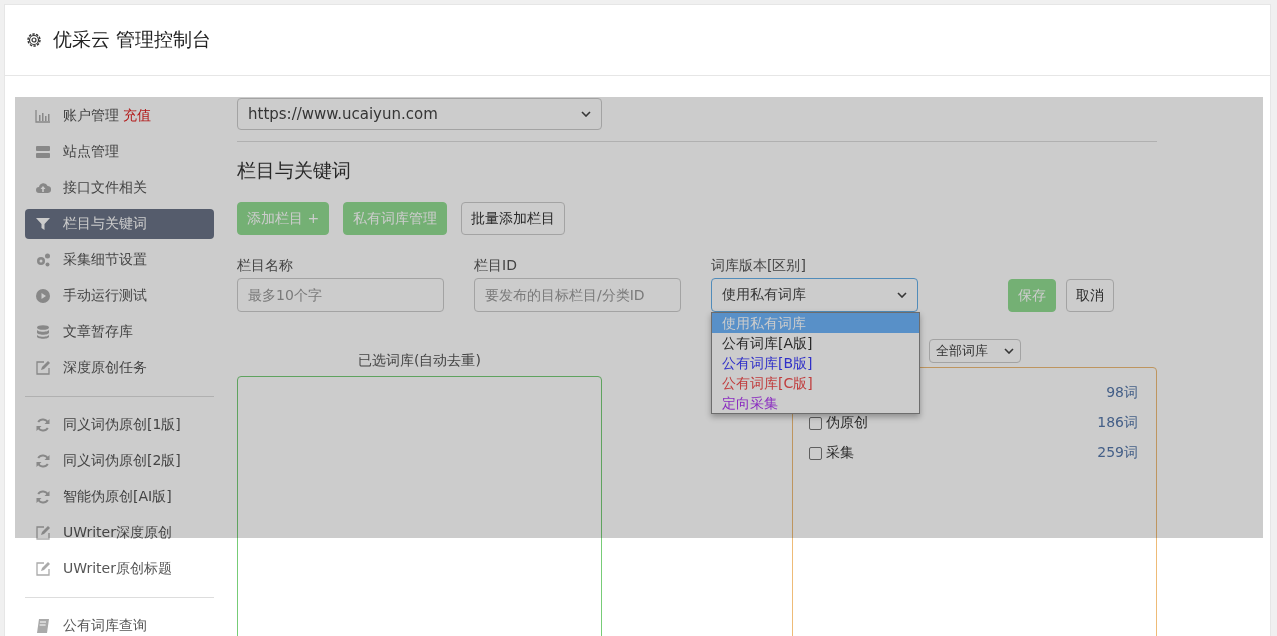 The image size is (1277, 636). Describe the element at coordinates (43, 188) in the screenshot. I see `cloud-upload-icon` at that location.